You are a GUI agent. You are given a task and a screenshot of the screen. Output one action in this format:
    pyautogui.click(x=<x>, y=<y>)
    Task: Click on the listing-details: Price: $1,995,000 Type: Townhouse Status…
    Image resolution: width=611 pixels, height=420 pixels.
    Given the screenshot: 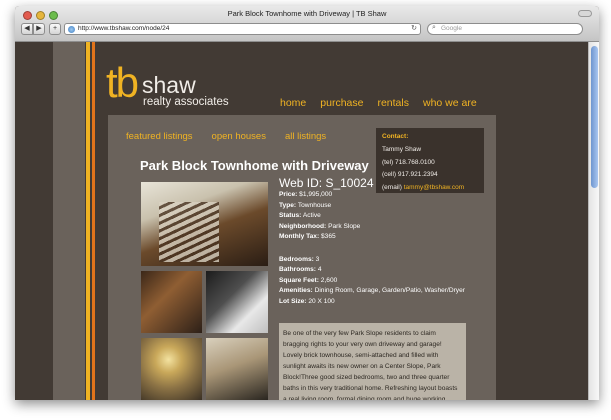 What is the action you would take?
    pyautogui.click(x=379, y=248)
    